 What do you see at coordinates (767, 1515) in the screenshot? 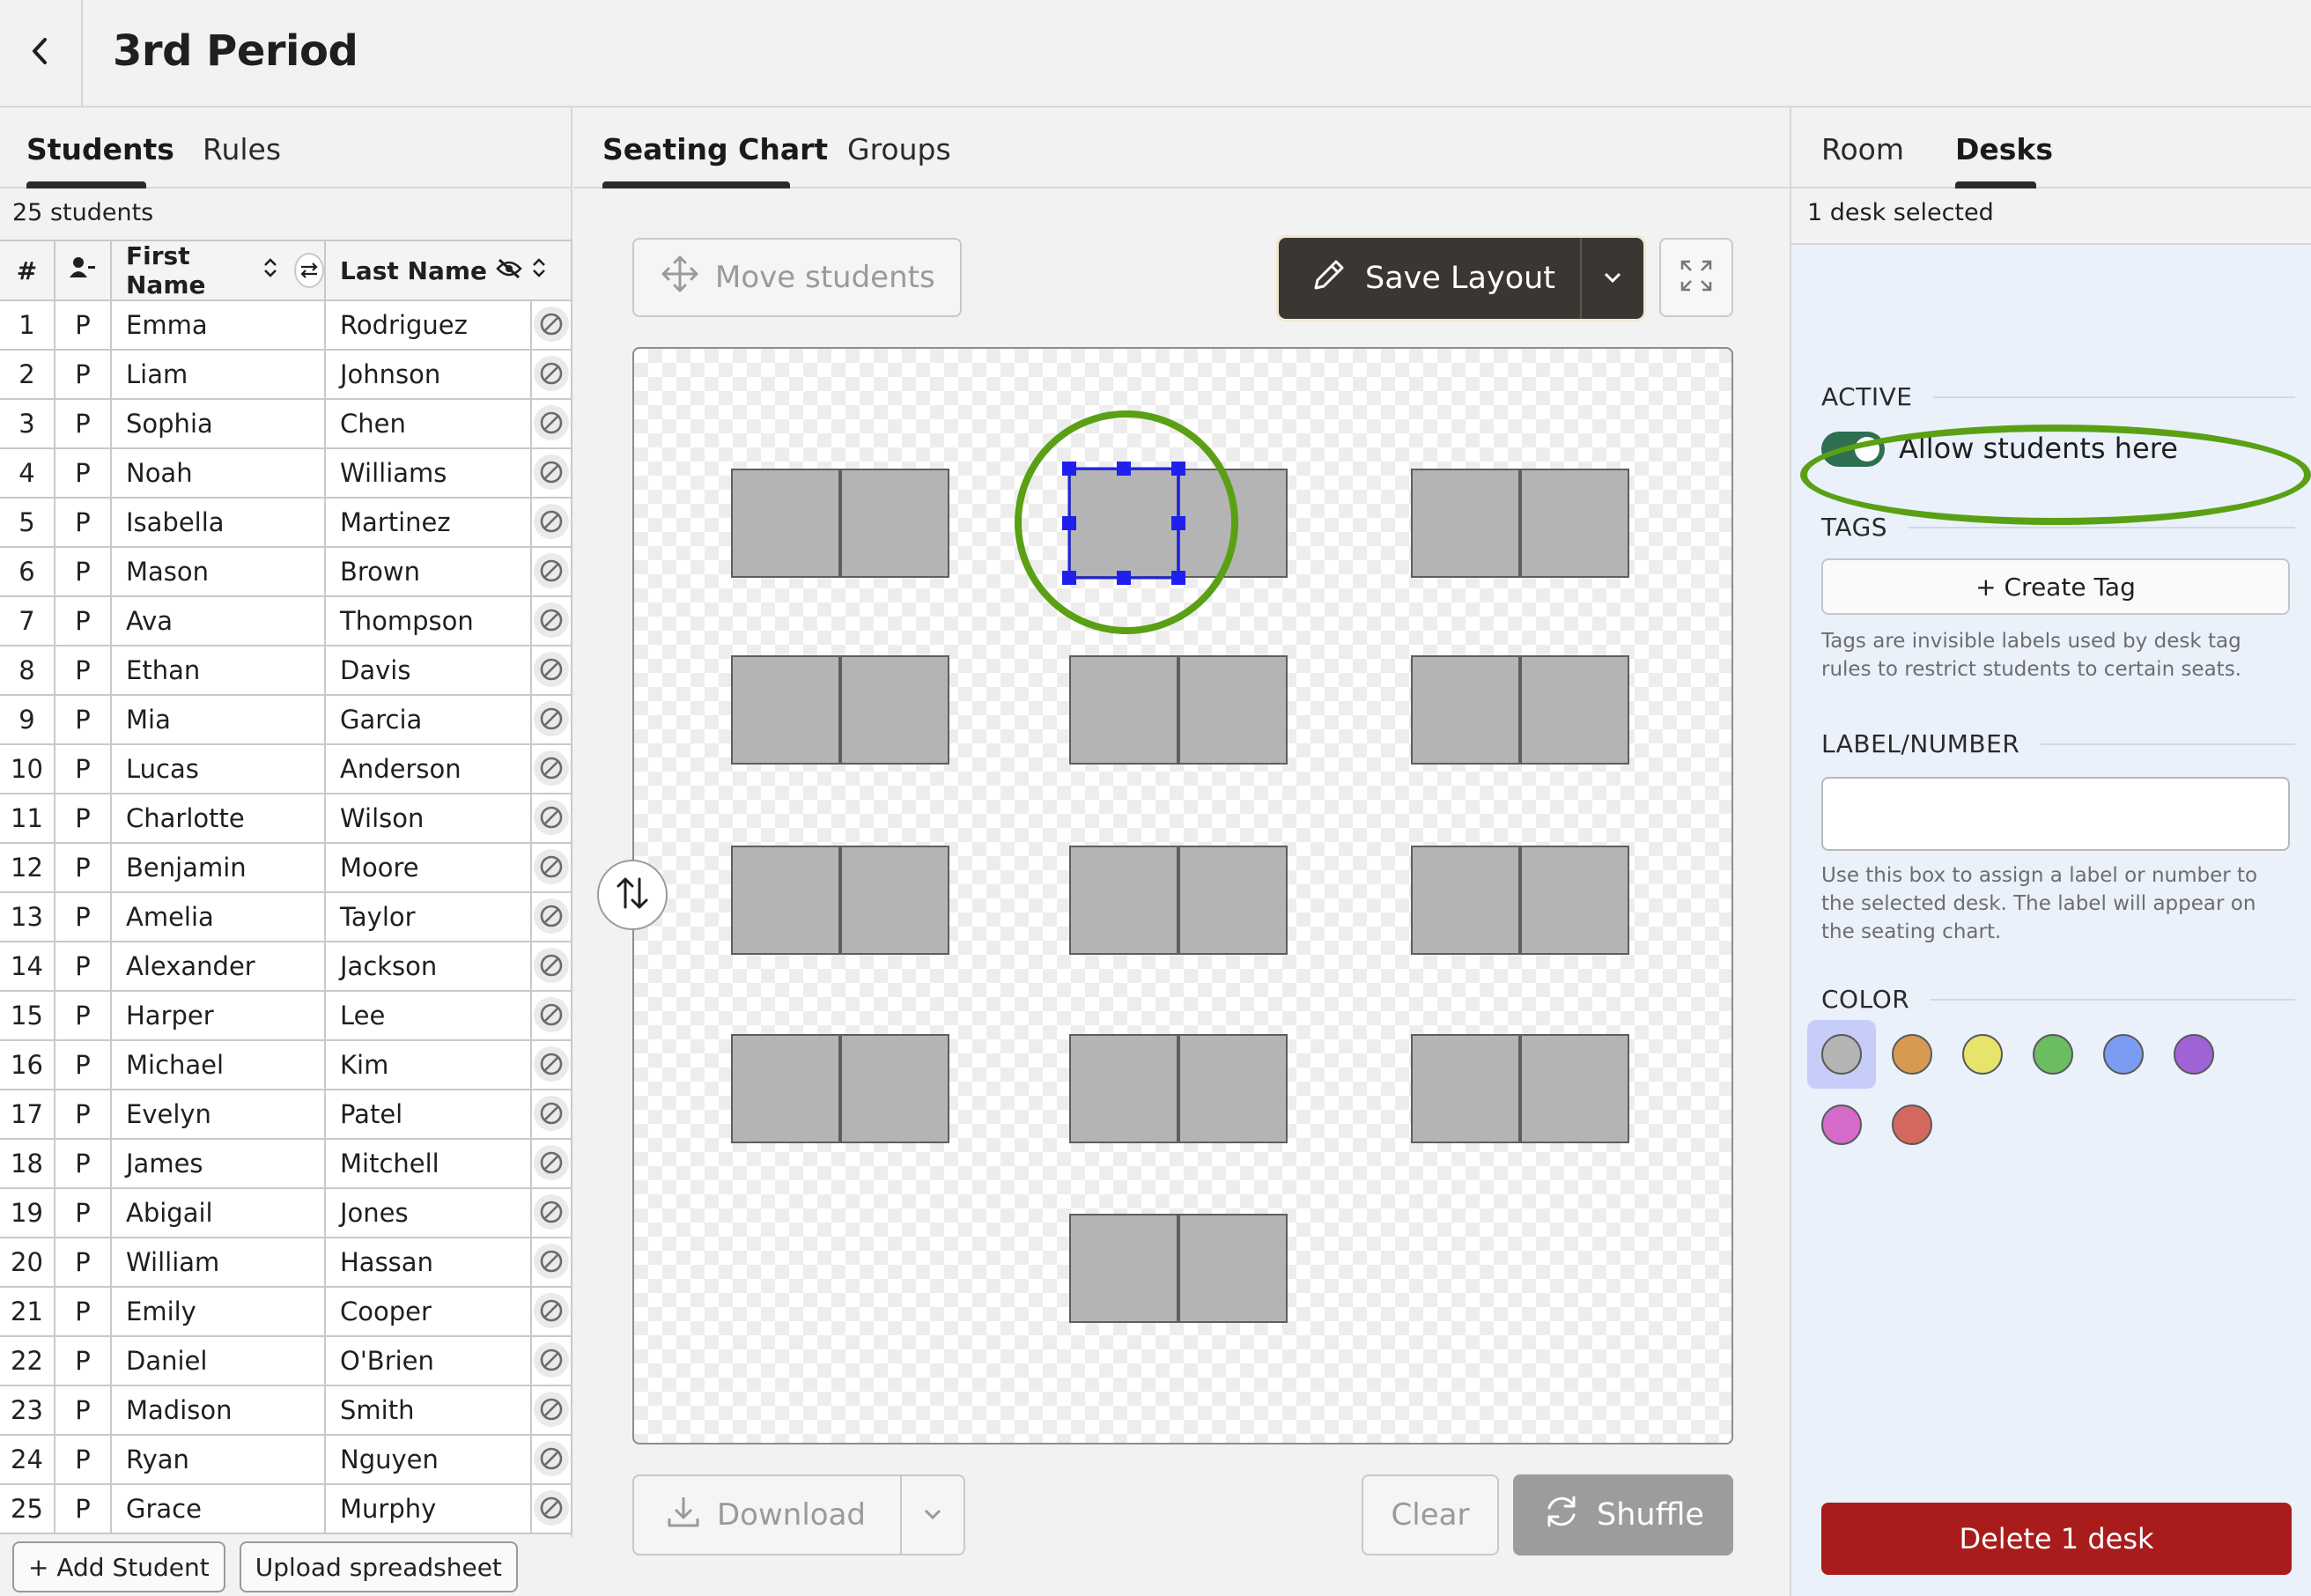
I see `download-button: Download` at bounding box center [767, 1515].